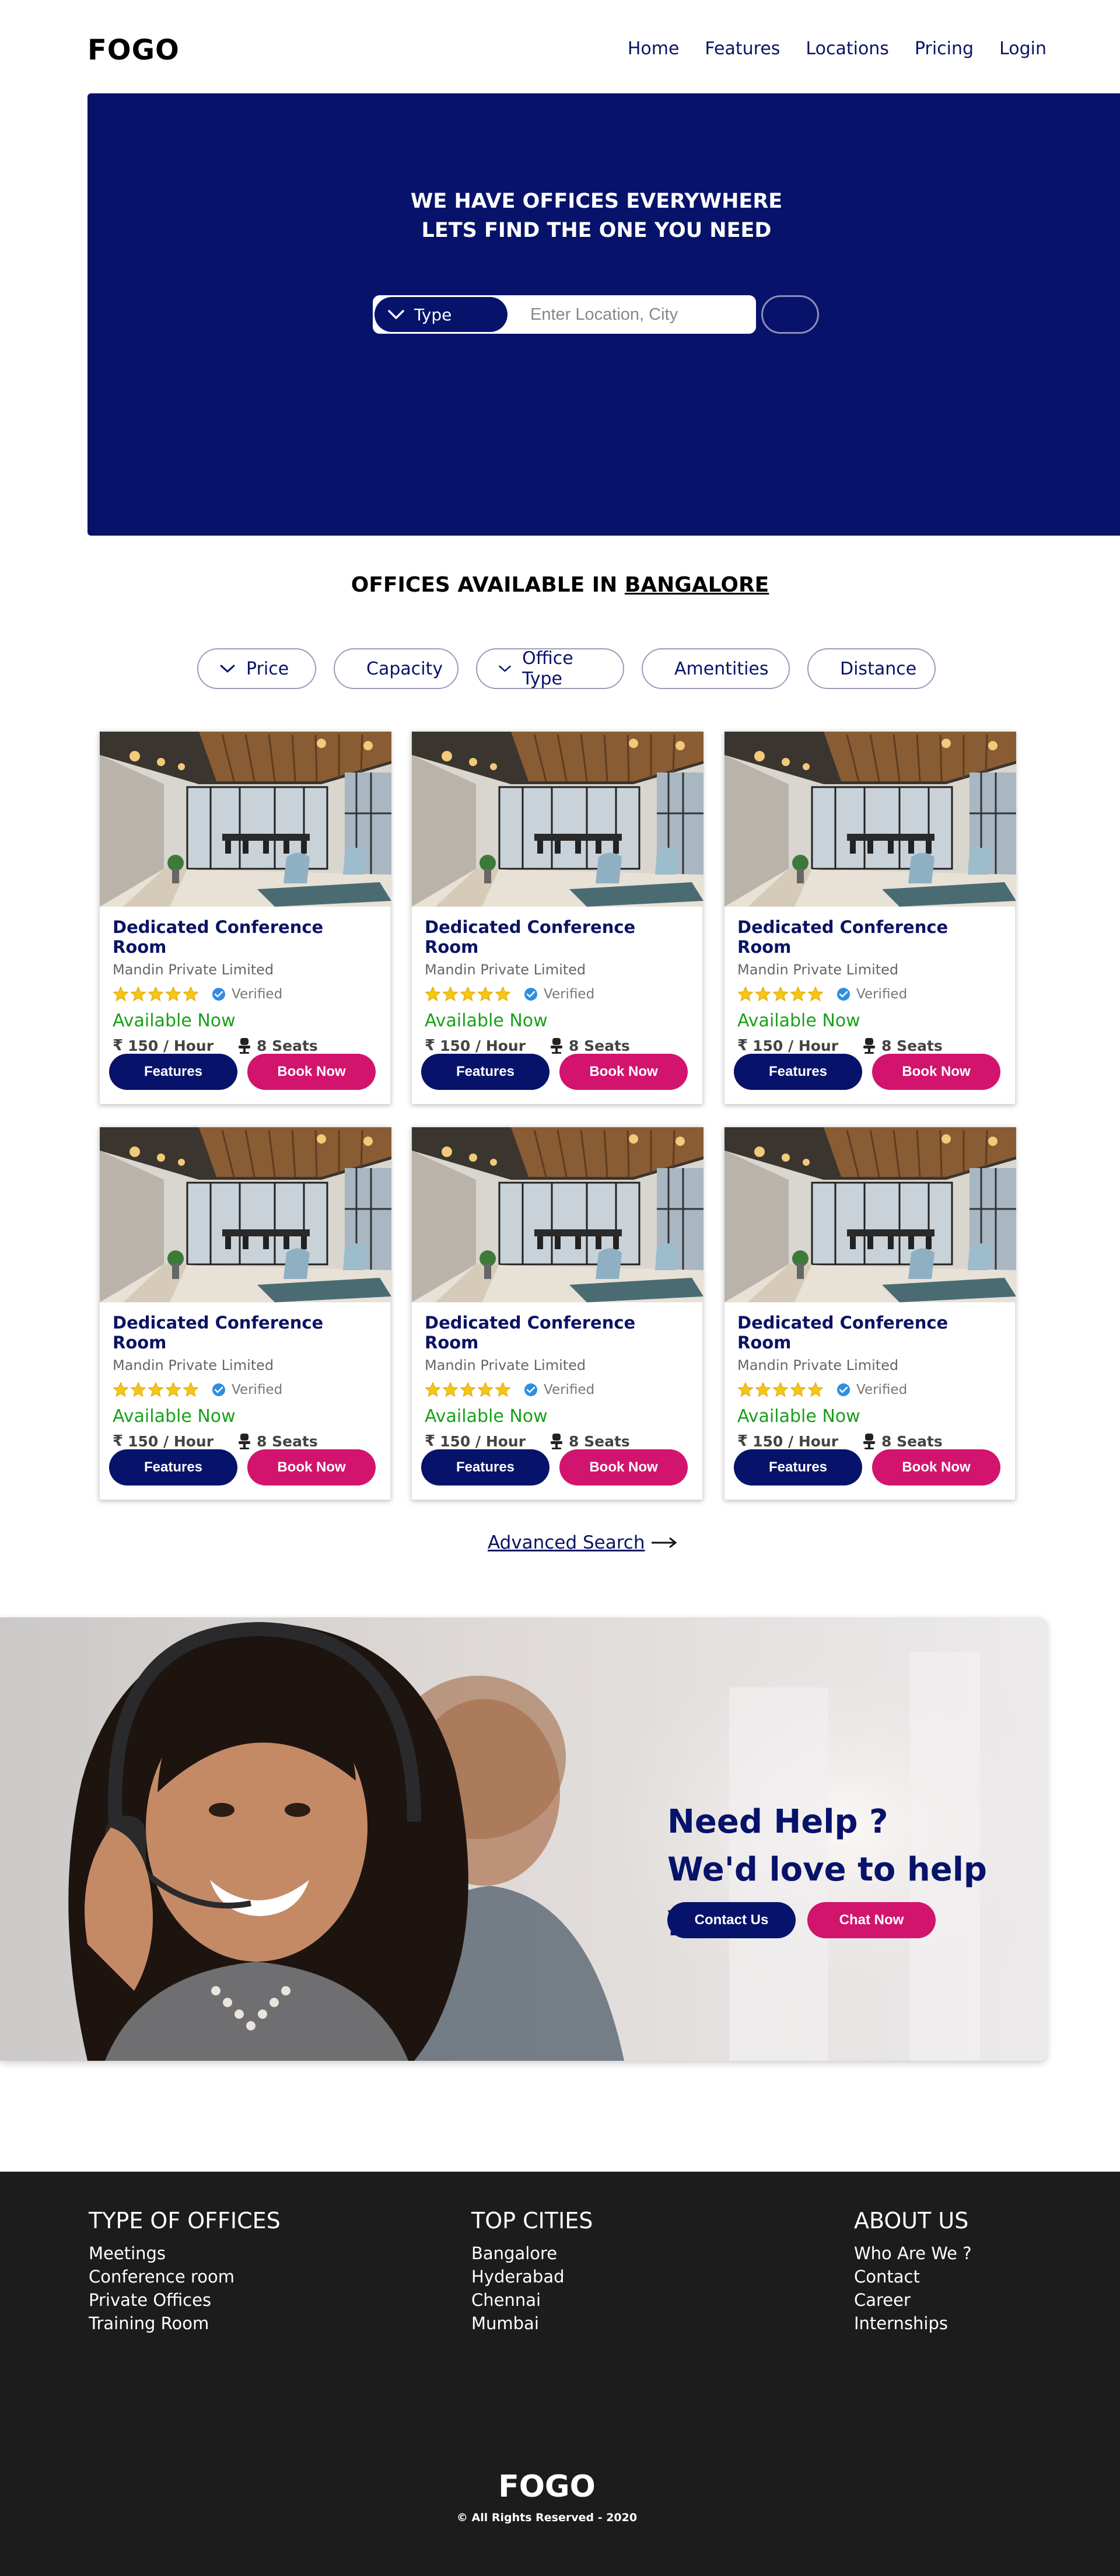 This screenshot has height=2576, width=1120. Describe the element at coordinates (550, 668) in the screenshot. I see `filter-office-type: Office Type` at that location.